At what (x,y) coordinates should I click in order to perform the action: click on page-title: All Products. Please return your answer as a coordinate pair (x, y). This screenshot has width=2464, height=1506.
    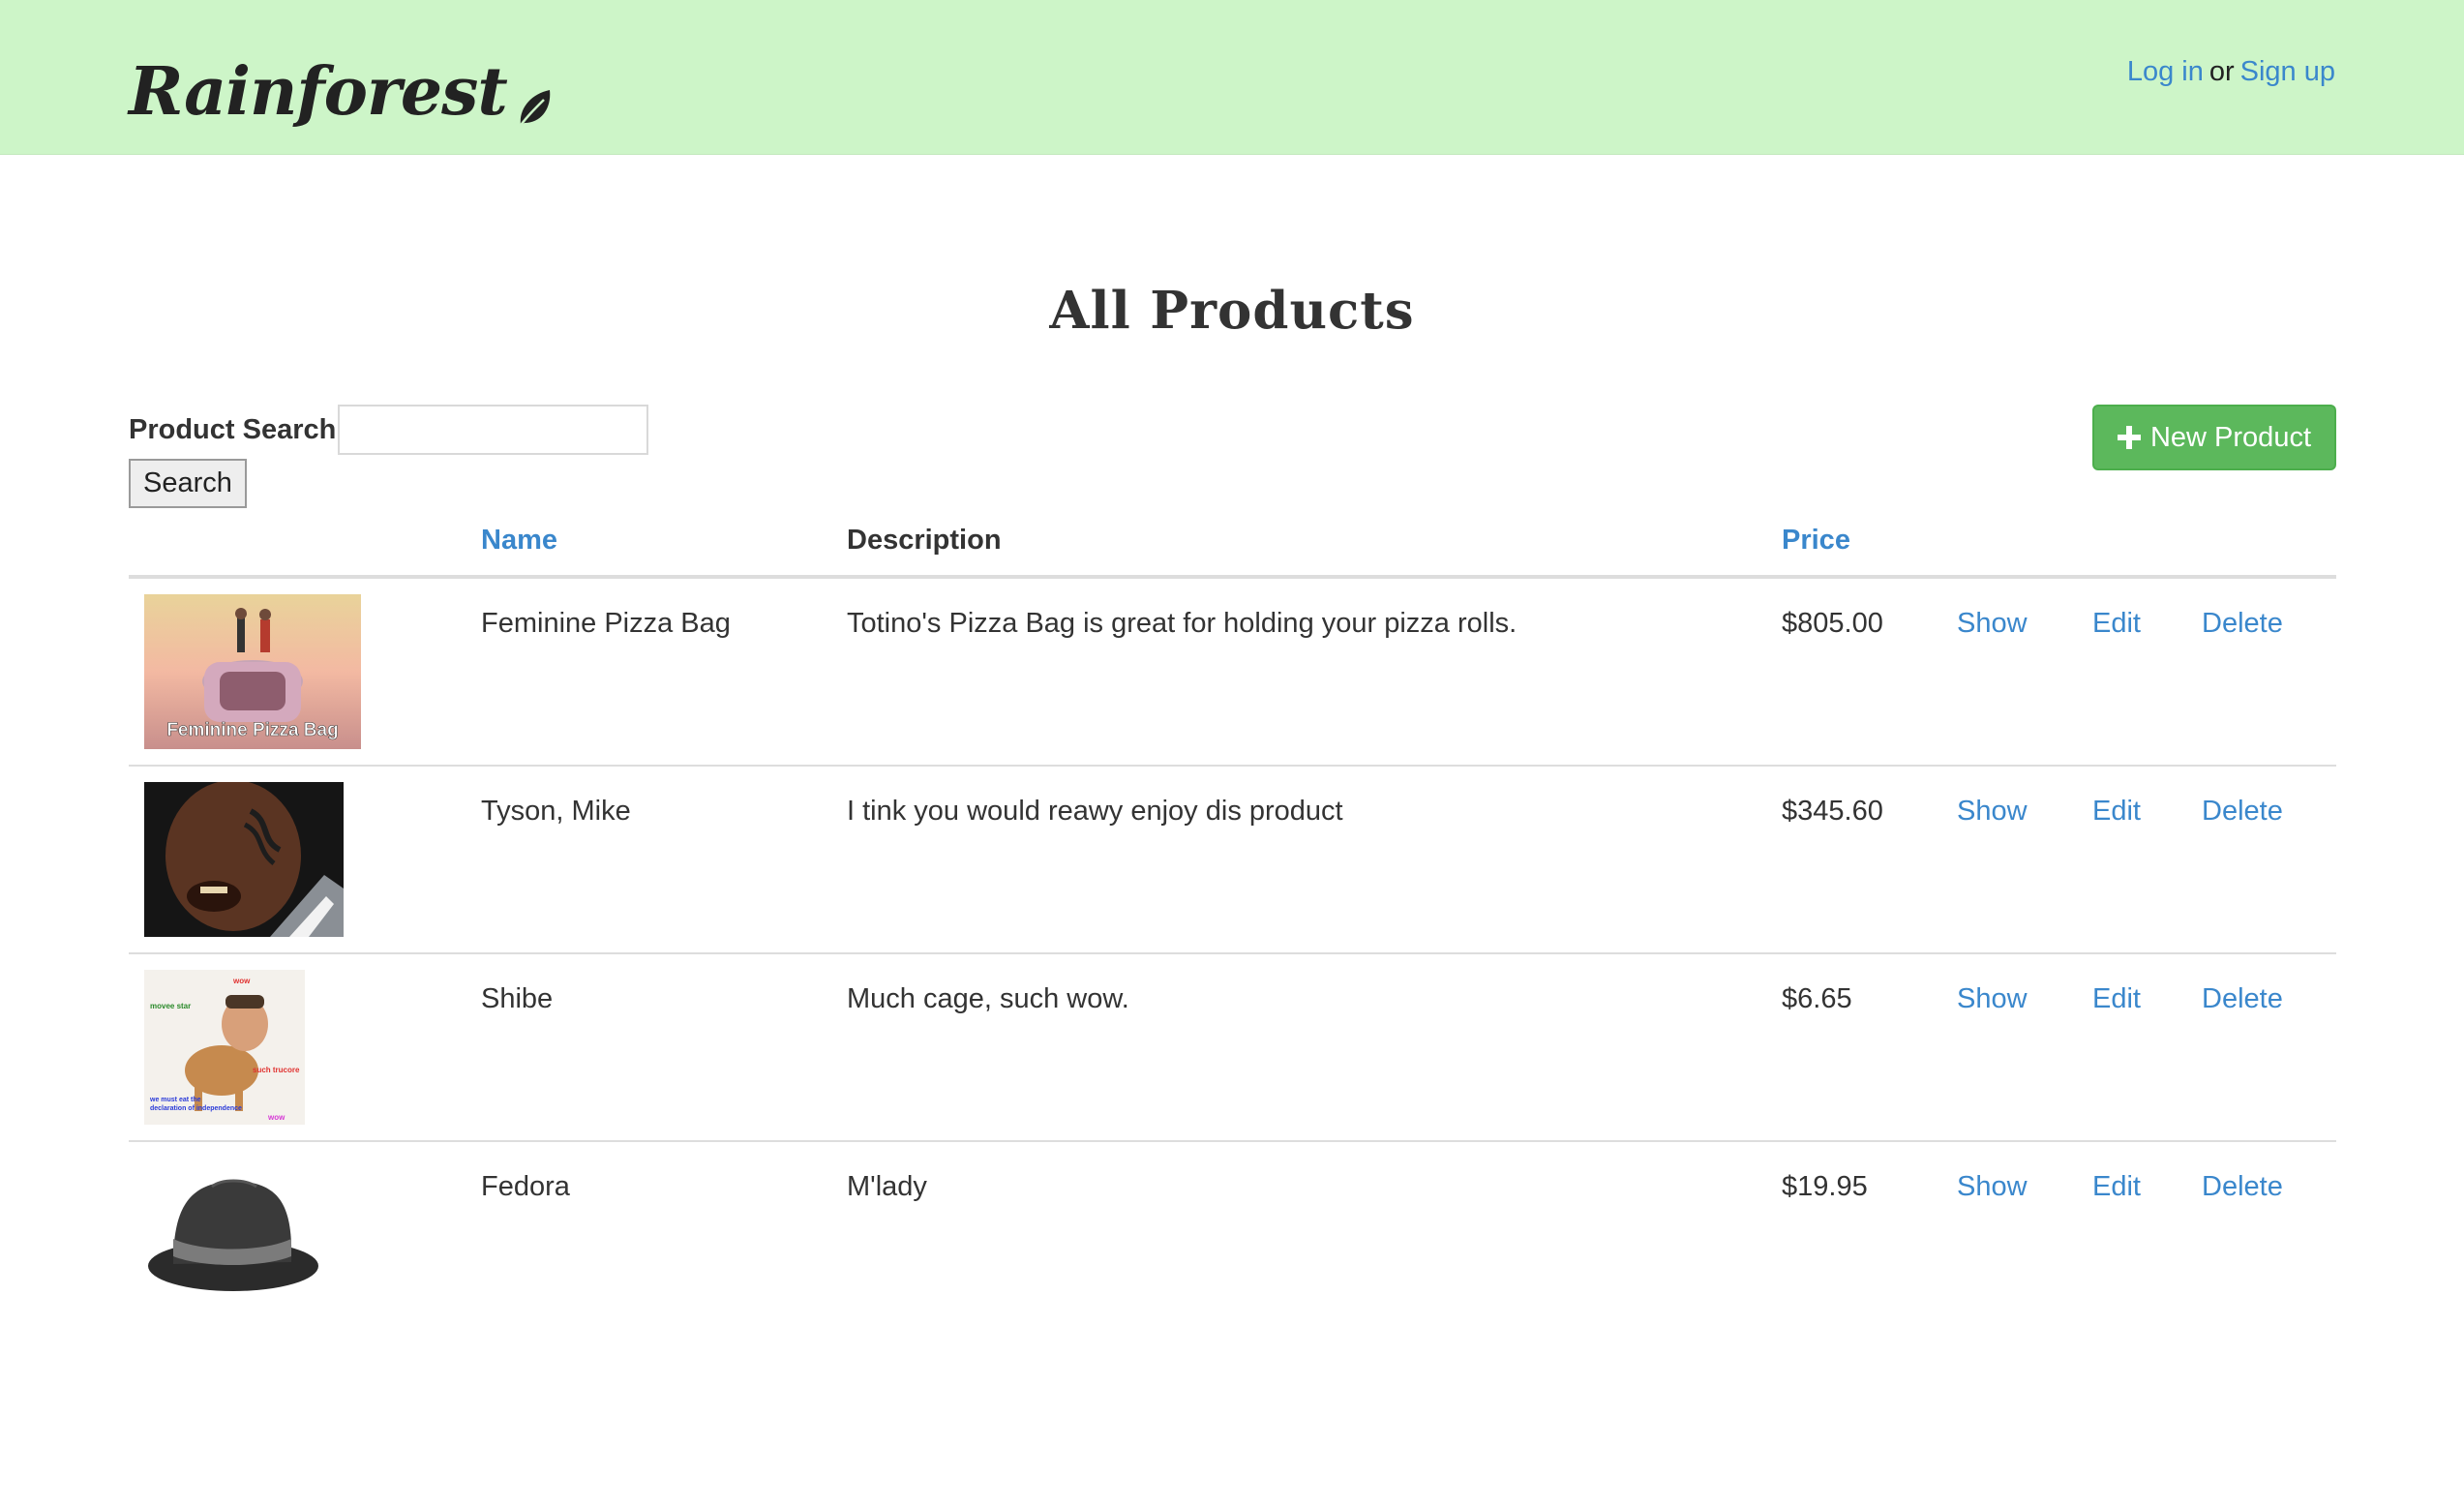
    Looking at the image, I should click on (1232, 311).